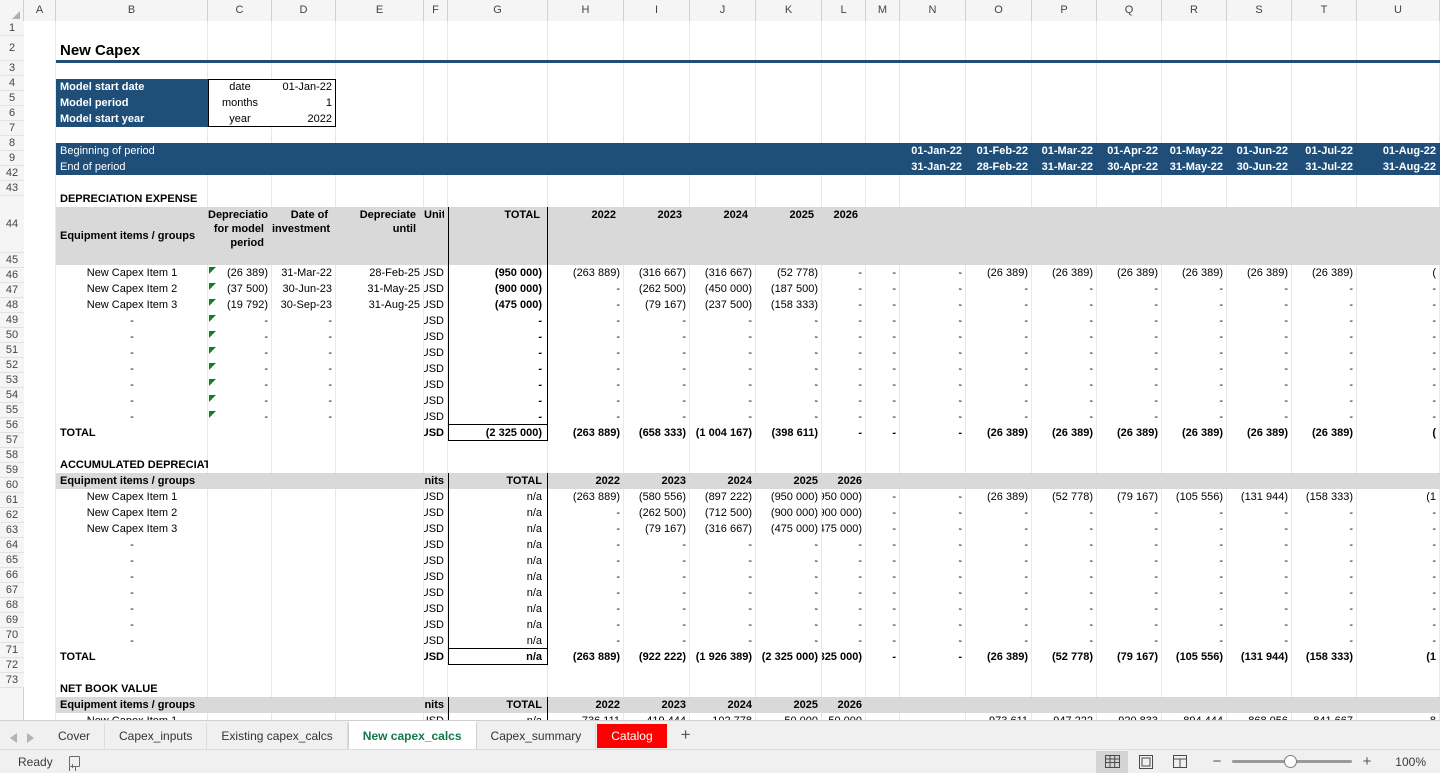 This screenshot has width=1440, height=773. What do you see at coordinates (12, 188) in the screenshot?
I see `row-header-43: 43` at bounding box center [12, 188].